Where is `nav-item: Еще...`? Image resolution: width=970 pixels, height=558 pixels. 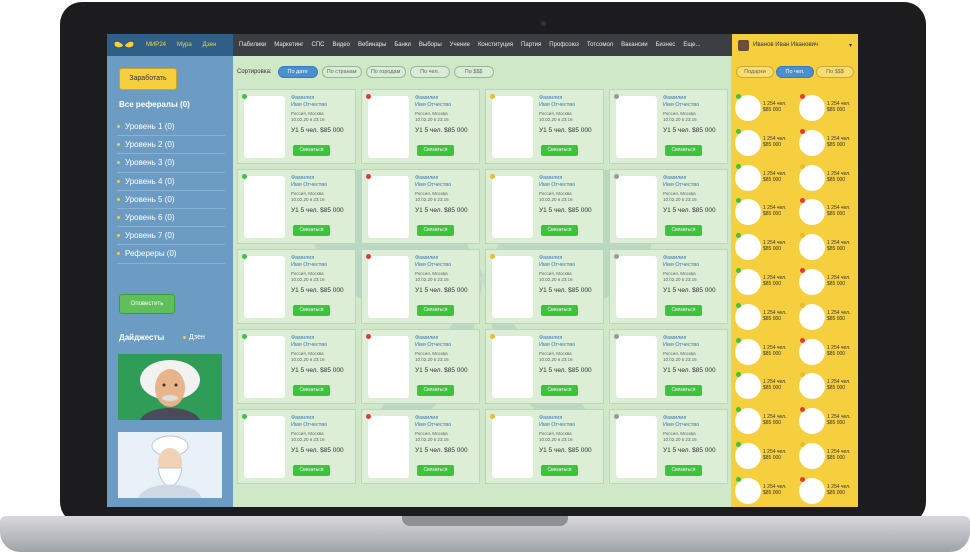 nav-item: Еще... is located at coordinates (691, 45).